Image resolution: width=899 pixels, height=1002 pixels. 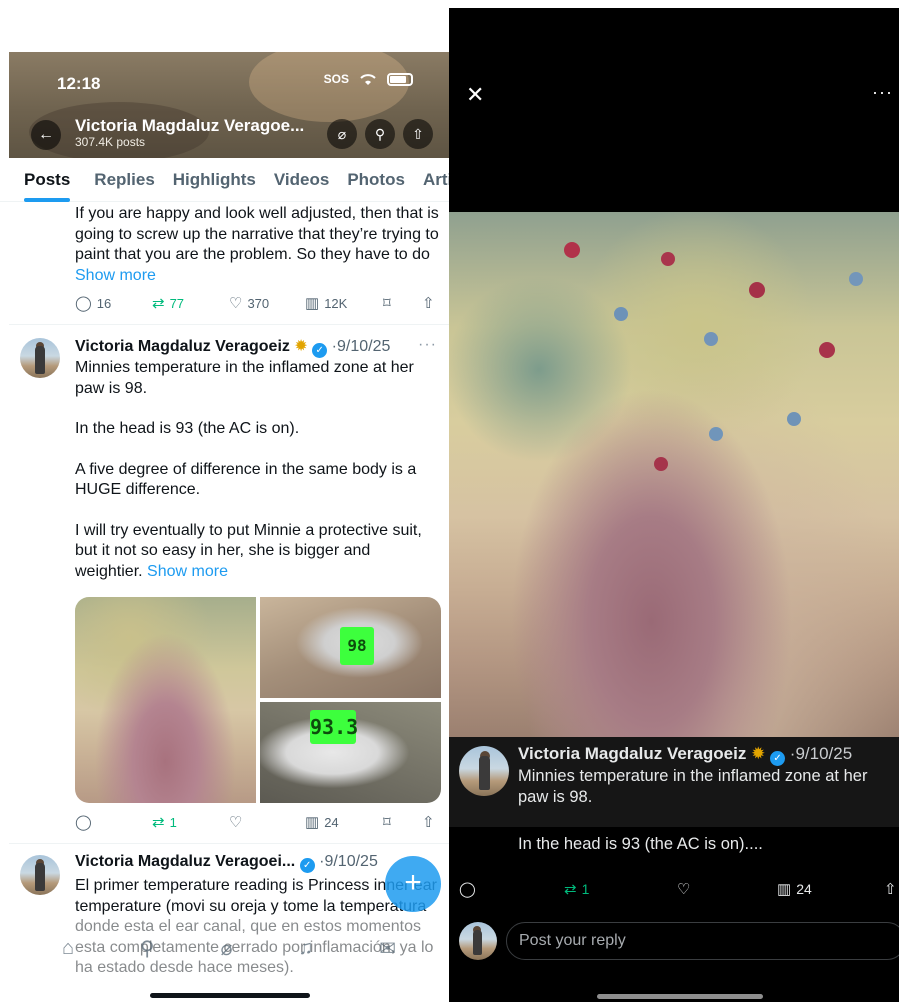 What do you see at coordinates (368, 79) in the screenshot?
I see `status-icons: SOS` at bounding box center [368, 79].